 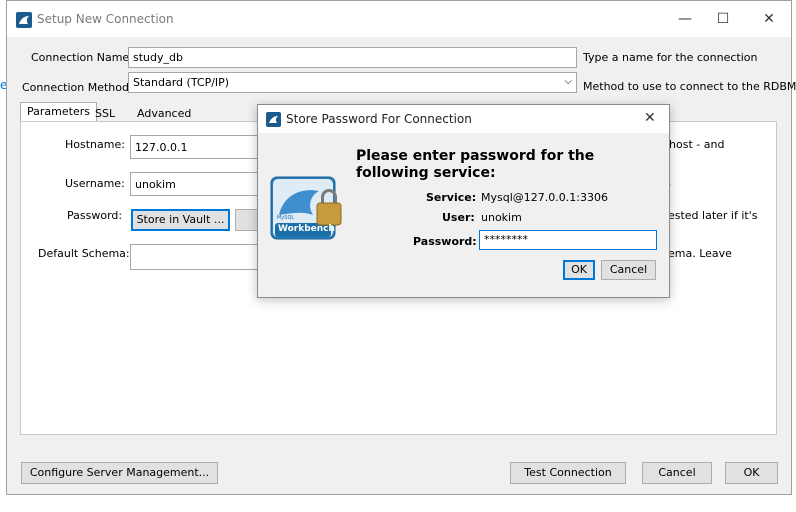 I want to click on default-schema-input, so click(x=195, y=257).